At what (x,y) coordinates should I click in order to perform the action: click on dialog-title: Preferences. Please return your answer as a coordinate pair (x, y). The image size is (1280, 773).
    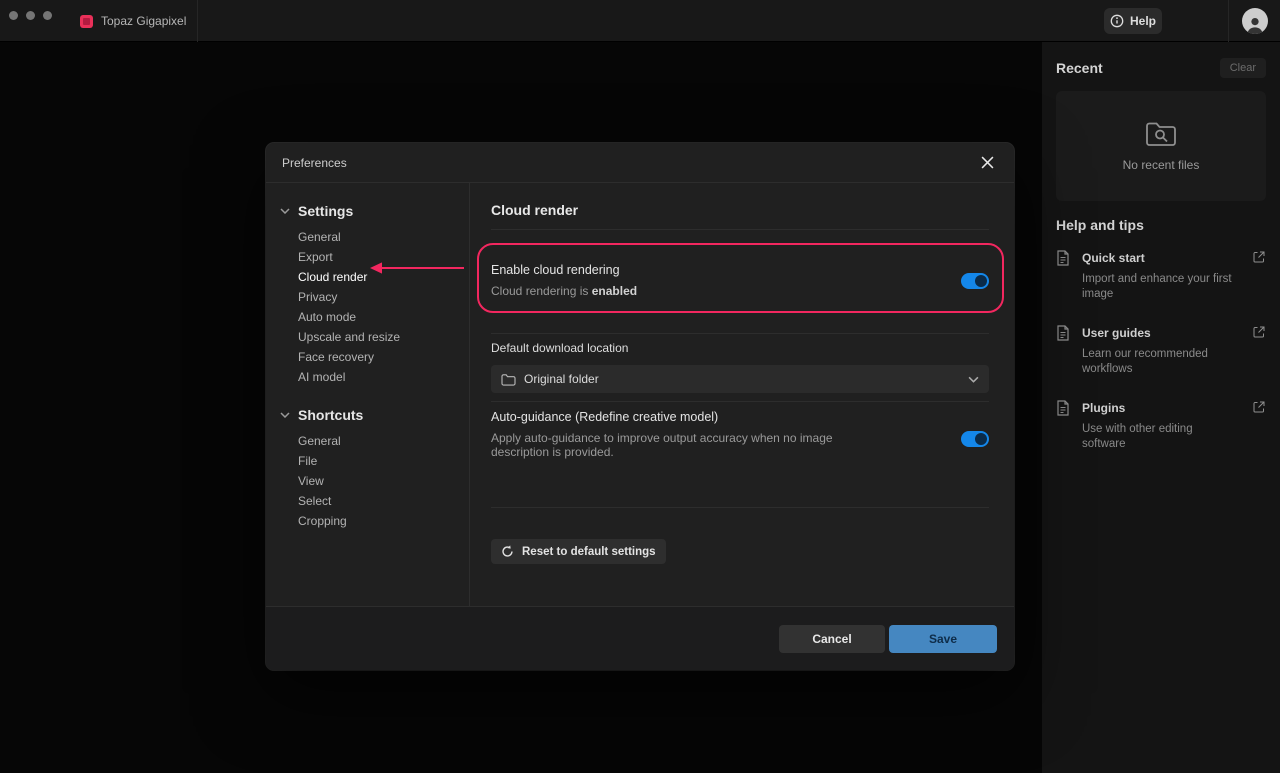
    Looking at the image, I should click on (314, 162).